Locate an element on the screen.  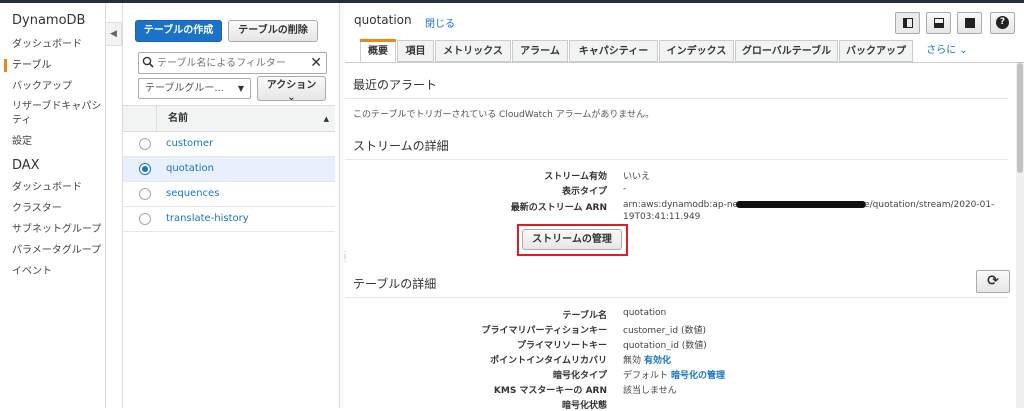
partition-key-value: customer_id (数値) is located at coordinates (664, 331).